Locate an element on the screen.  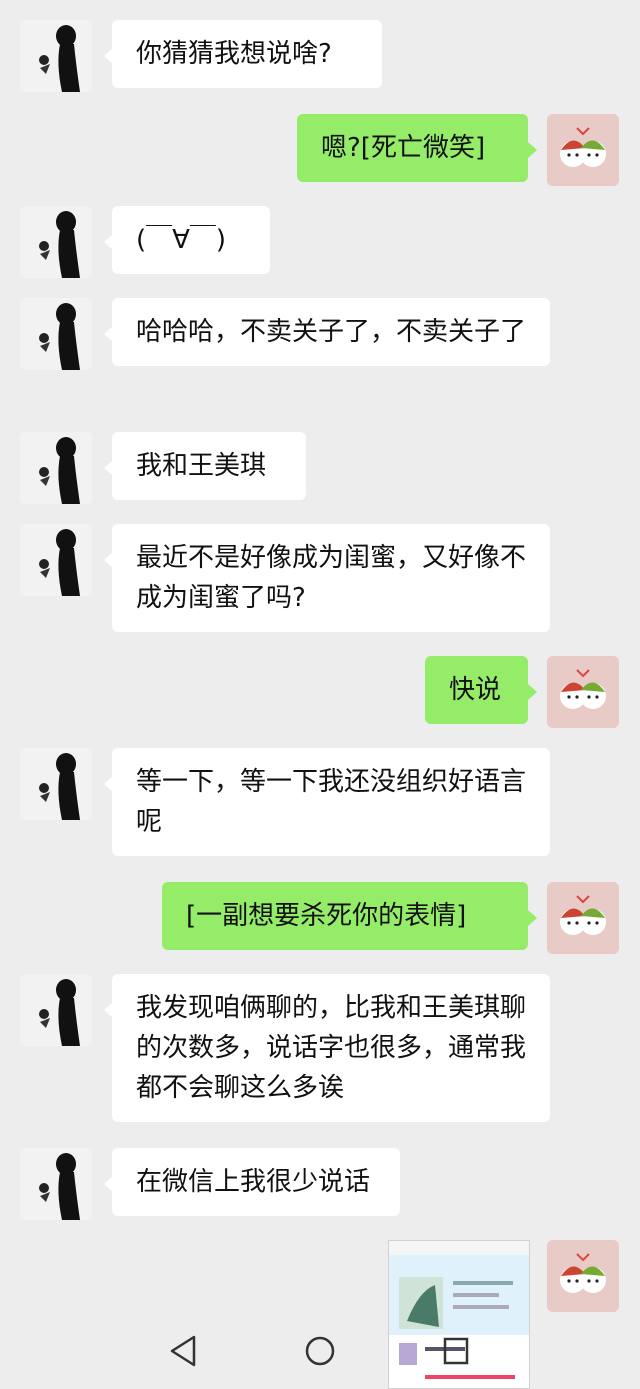
message-bubble-incoming: 在微信上我很少说话 is located at coordinates (256, 1182).